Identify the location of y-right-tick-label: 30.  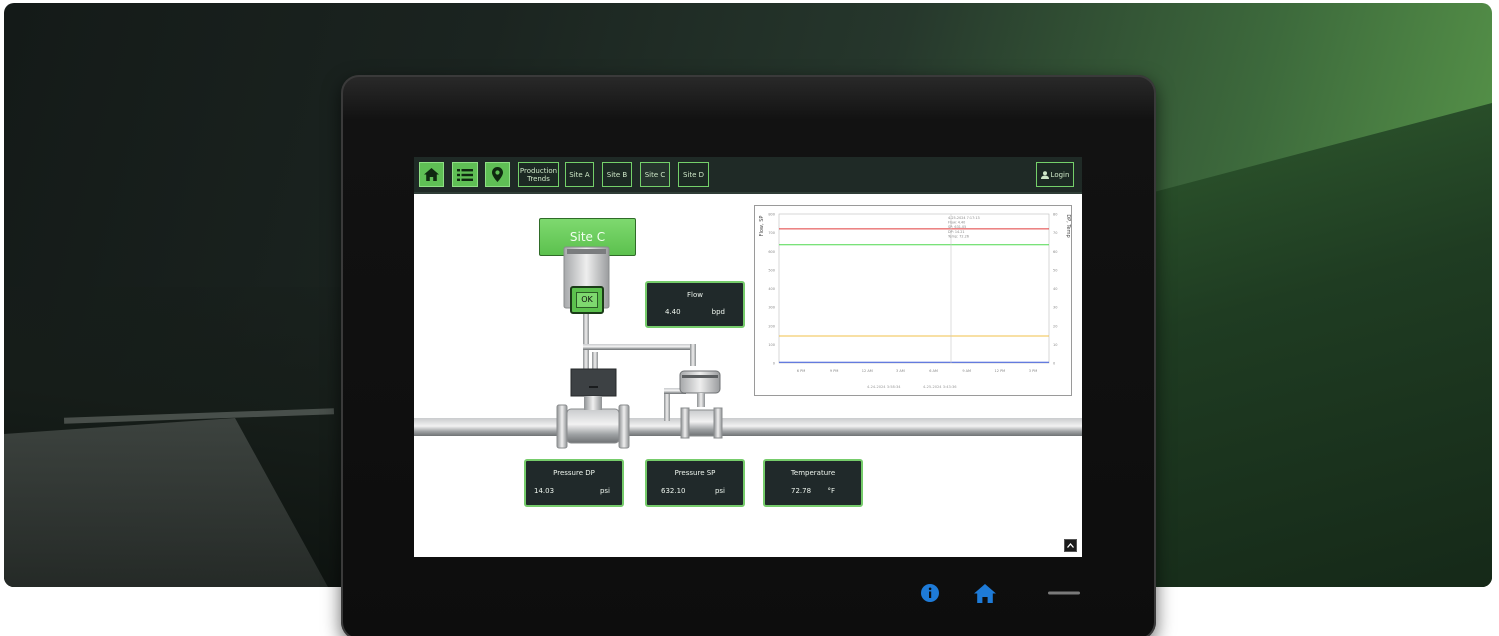
(1055, 308).